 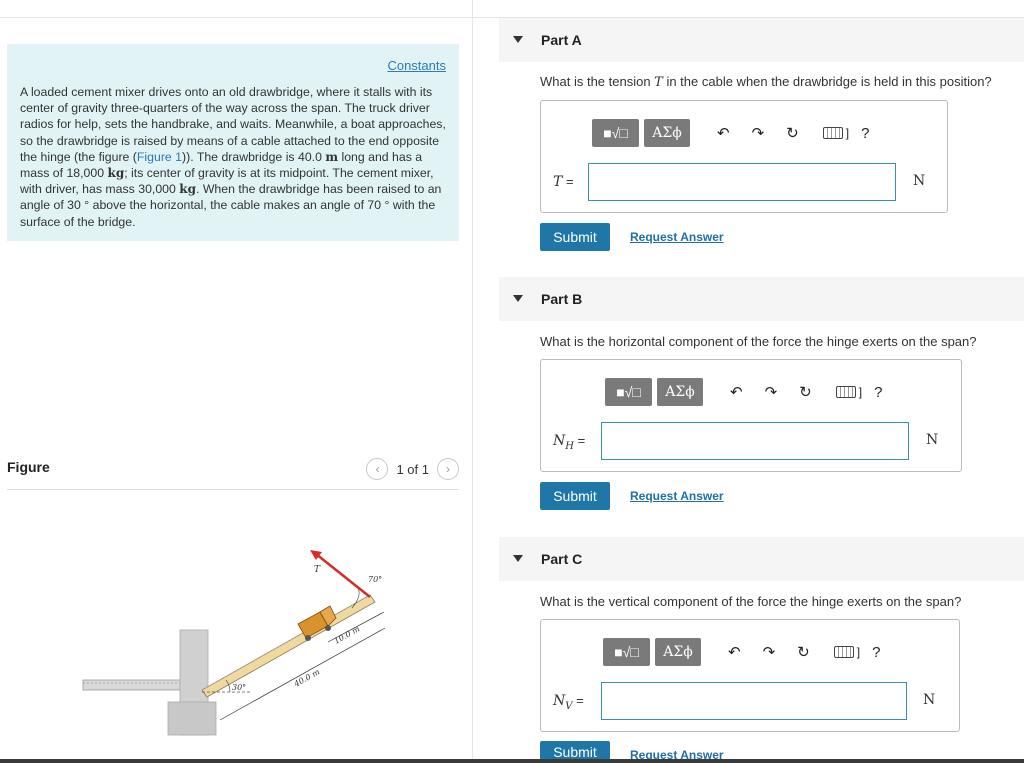 I want to click on part-a-unit: N, so click(x=919, y=181).